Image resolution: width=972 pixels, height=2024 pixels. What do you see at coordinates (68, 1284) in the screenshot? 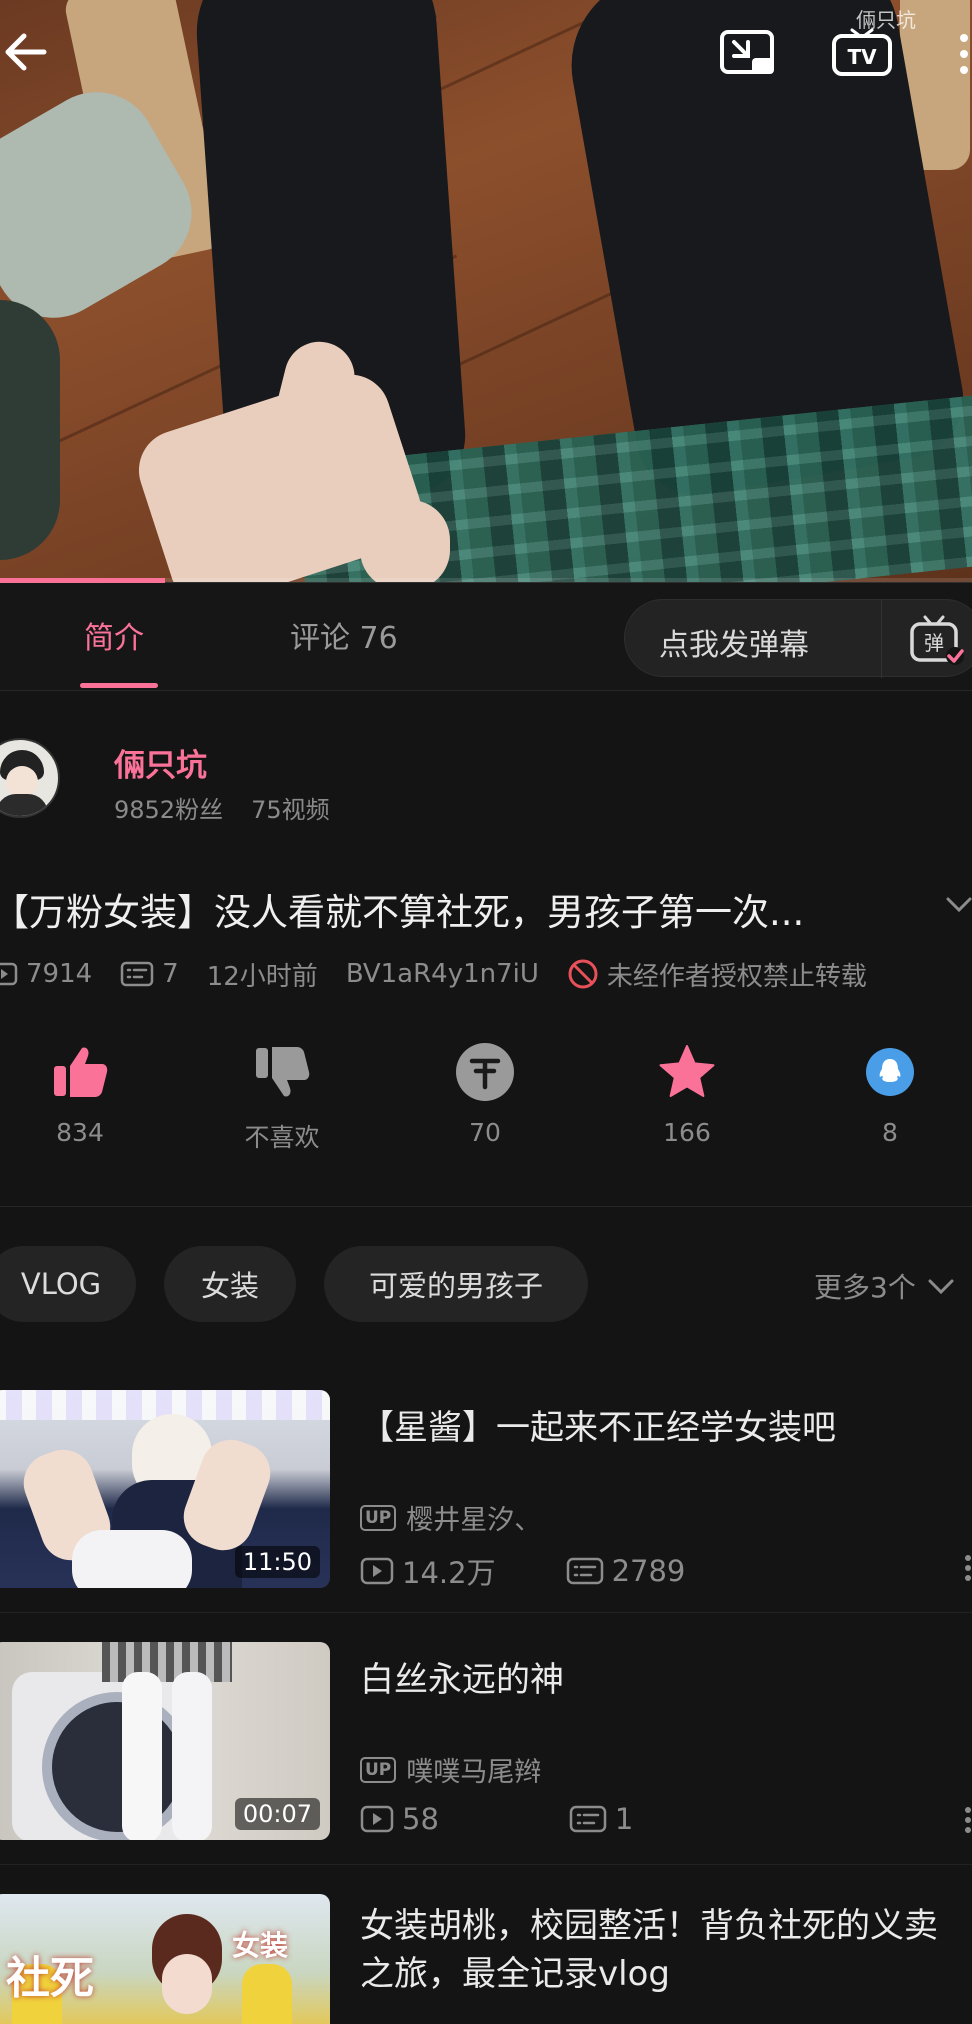
I see `tag-item: VLOG` at bounding box center [68, 1284].